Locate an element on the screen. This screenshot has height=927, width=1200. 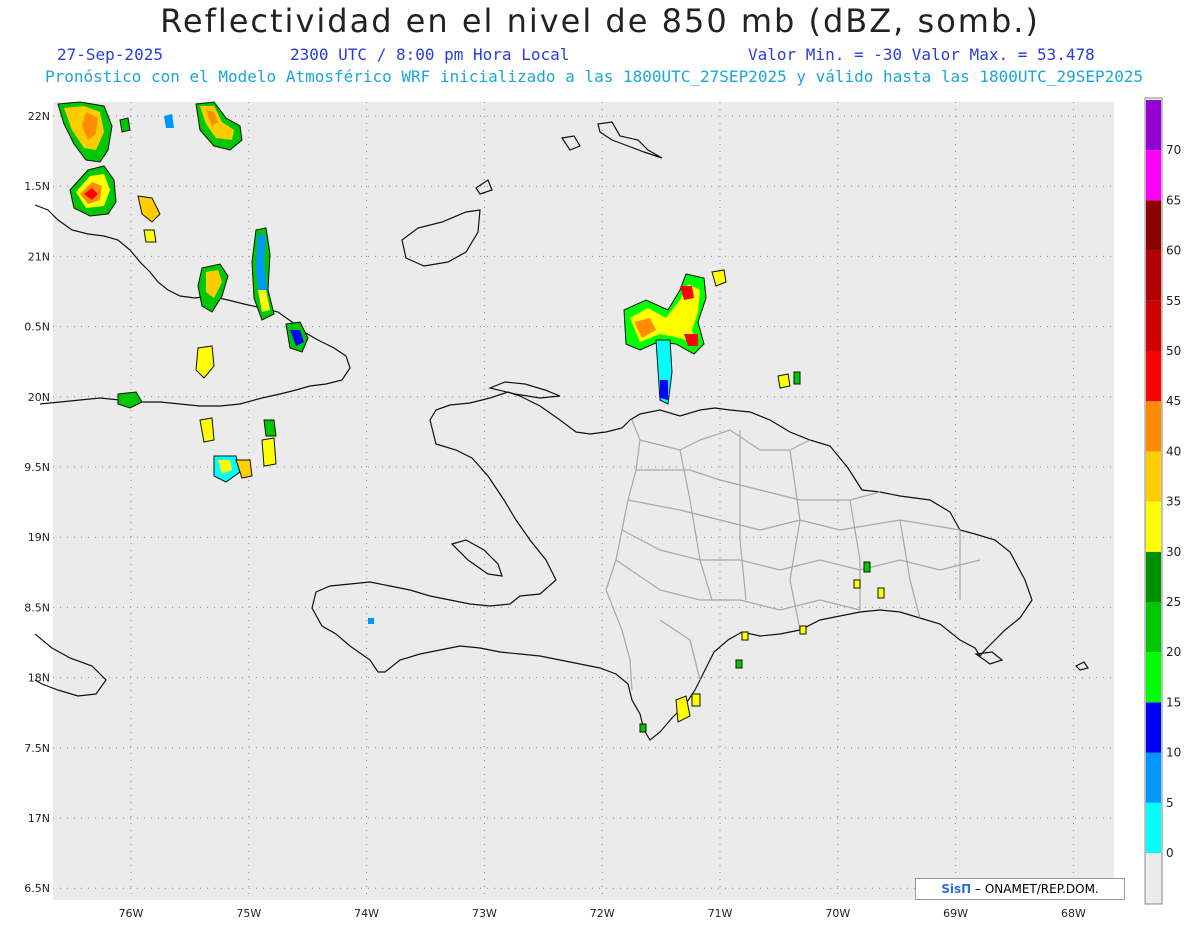
sispi-logo: SisΠ is located at coordinates (956, 889).